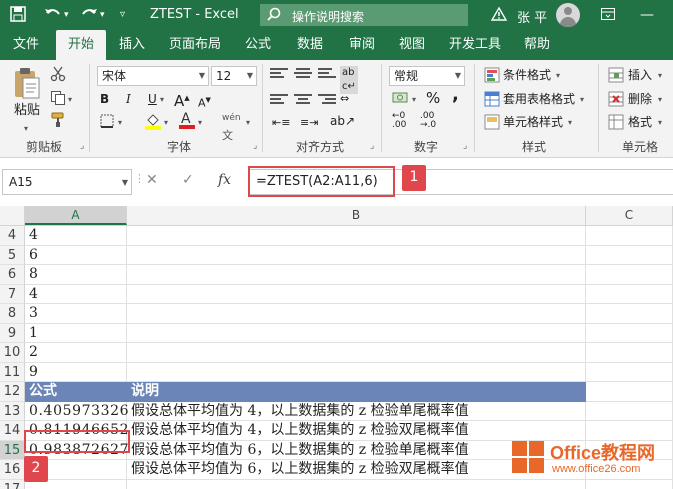  Describe the element at coordinates (128, 99) in the screenshot. I see `italic-button: I` at that location.